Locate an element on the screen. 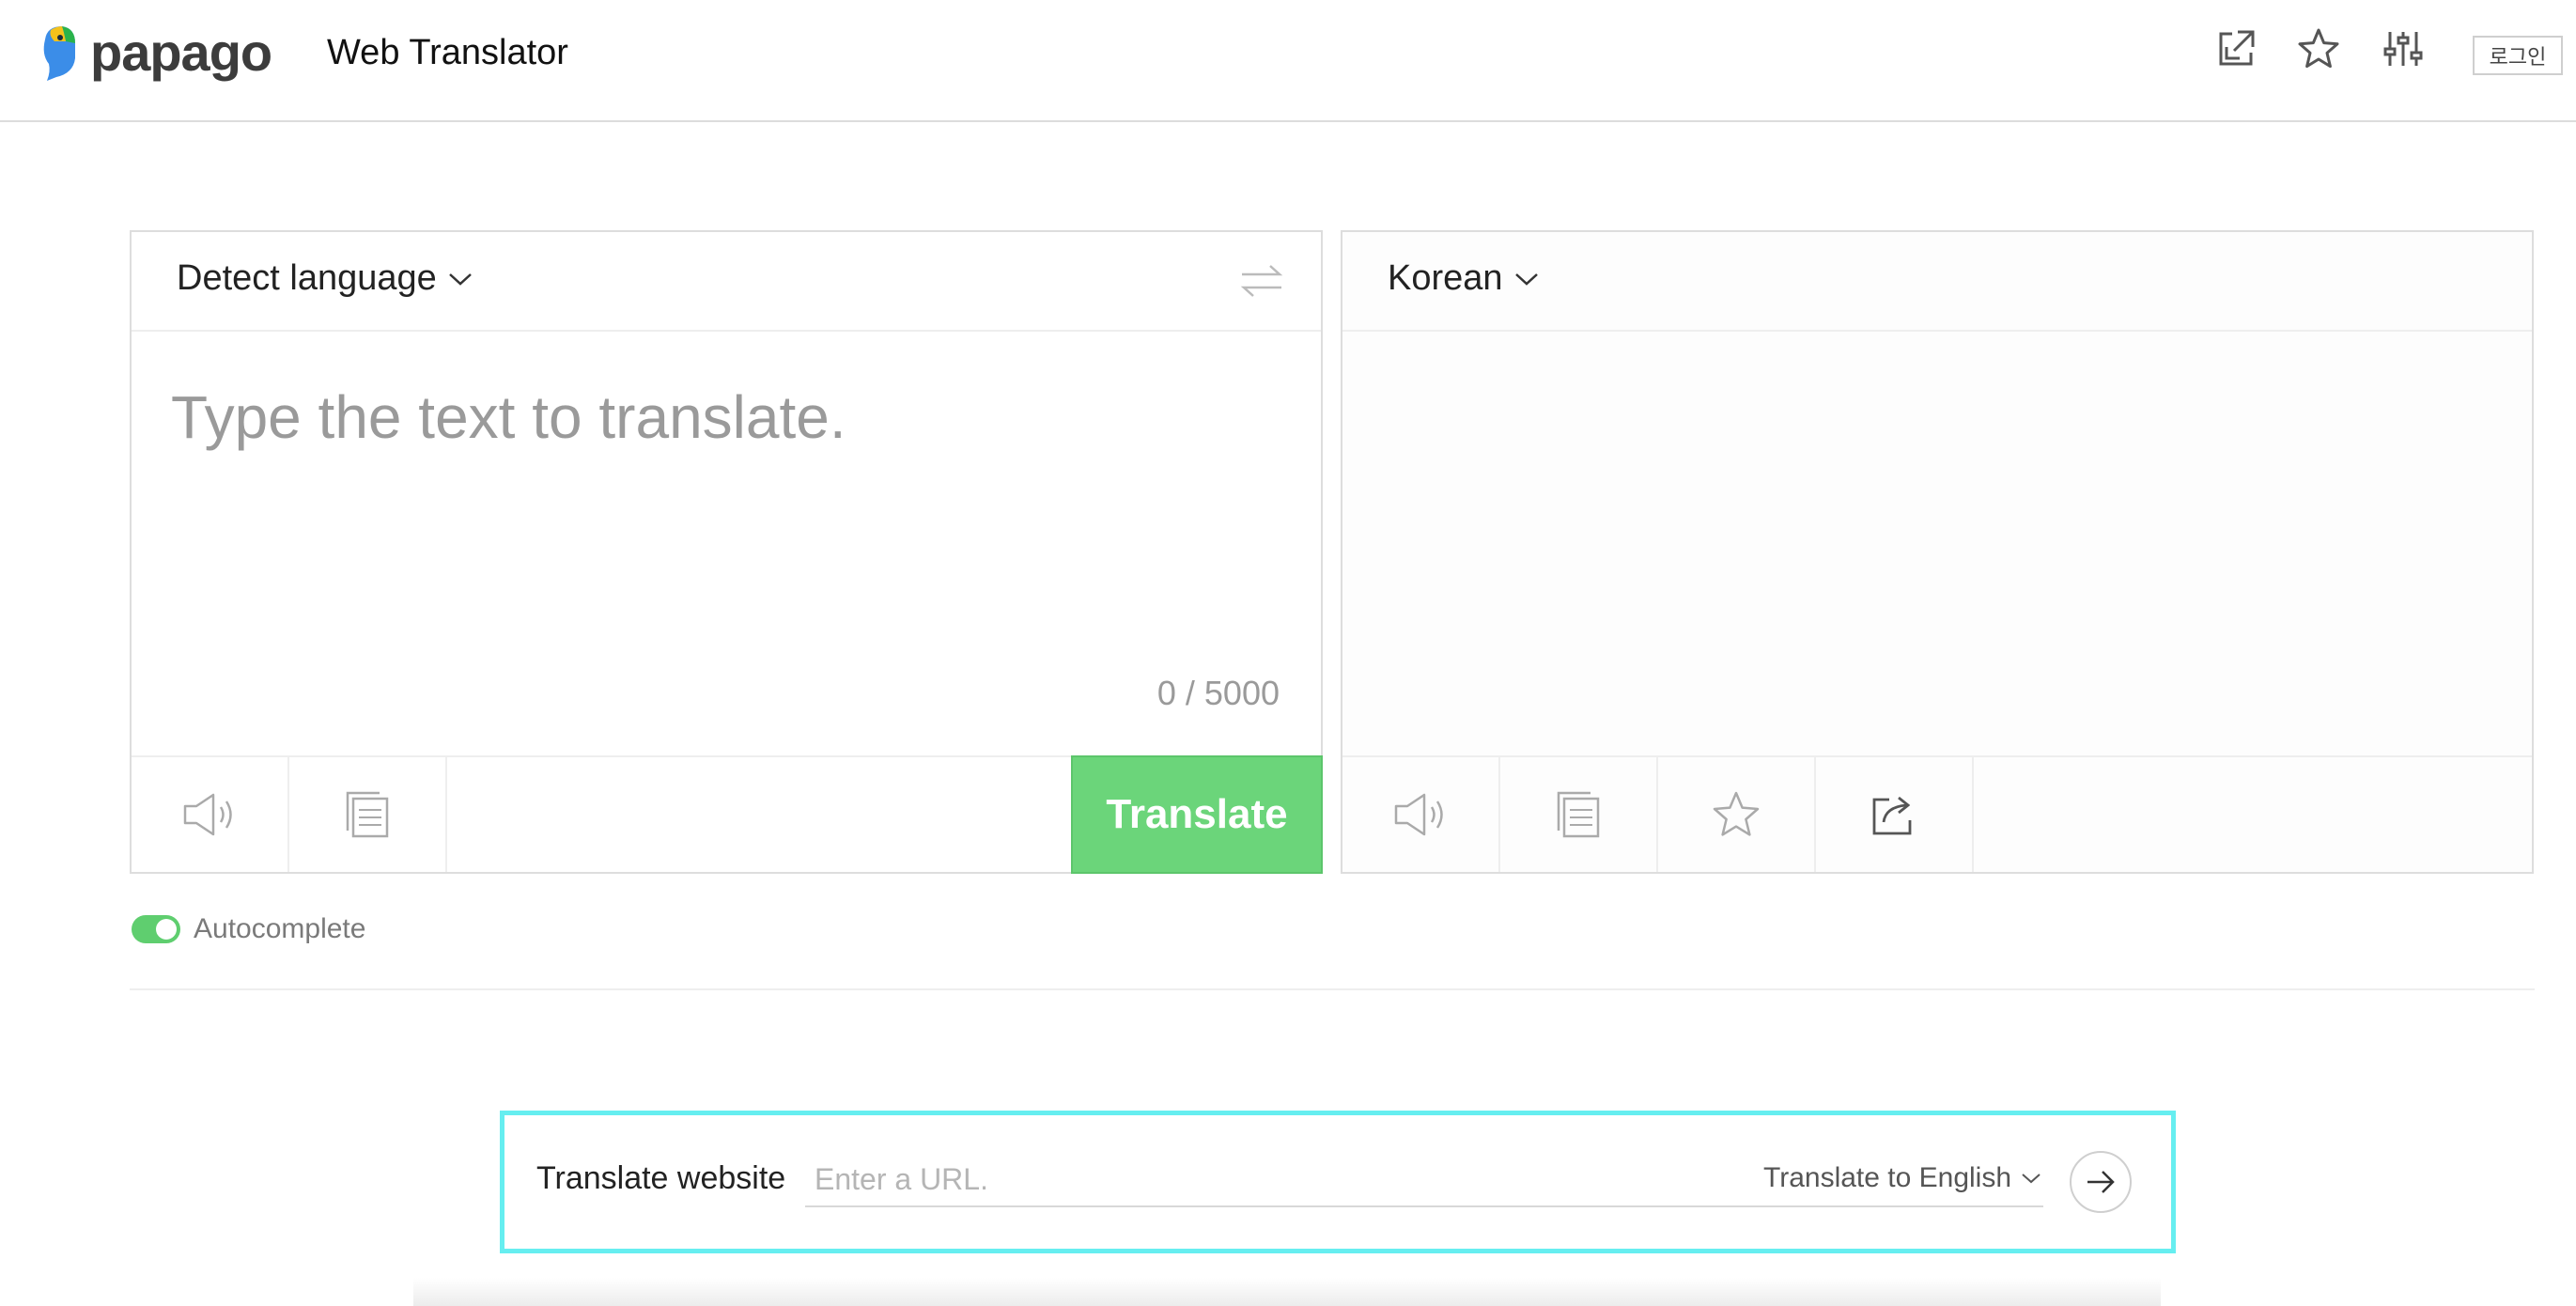  login-button: 로그인 is located at coordinates (2518, 56).